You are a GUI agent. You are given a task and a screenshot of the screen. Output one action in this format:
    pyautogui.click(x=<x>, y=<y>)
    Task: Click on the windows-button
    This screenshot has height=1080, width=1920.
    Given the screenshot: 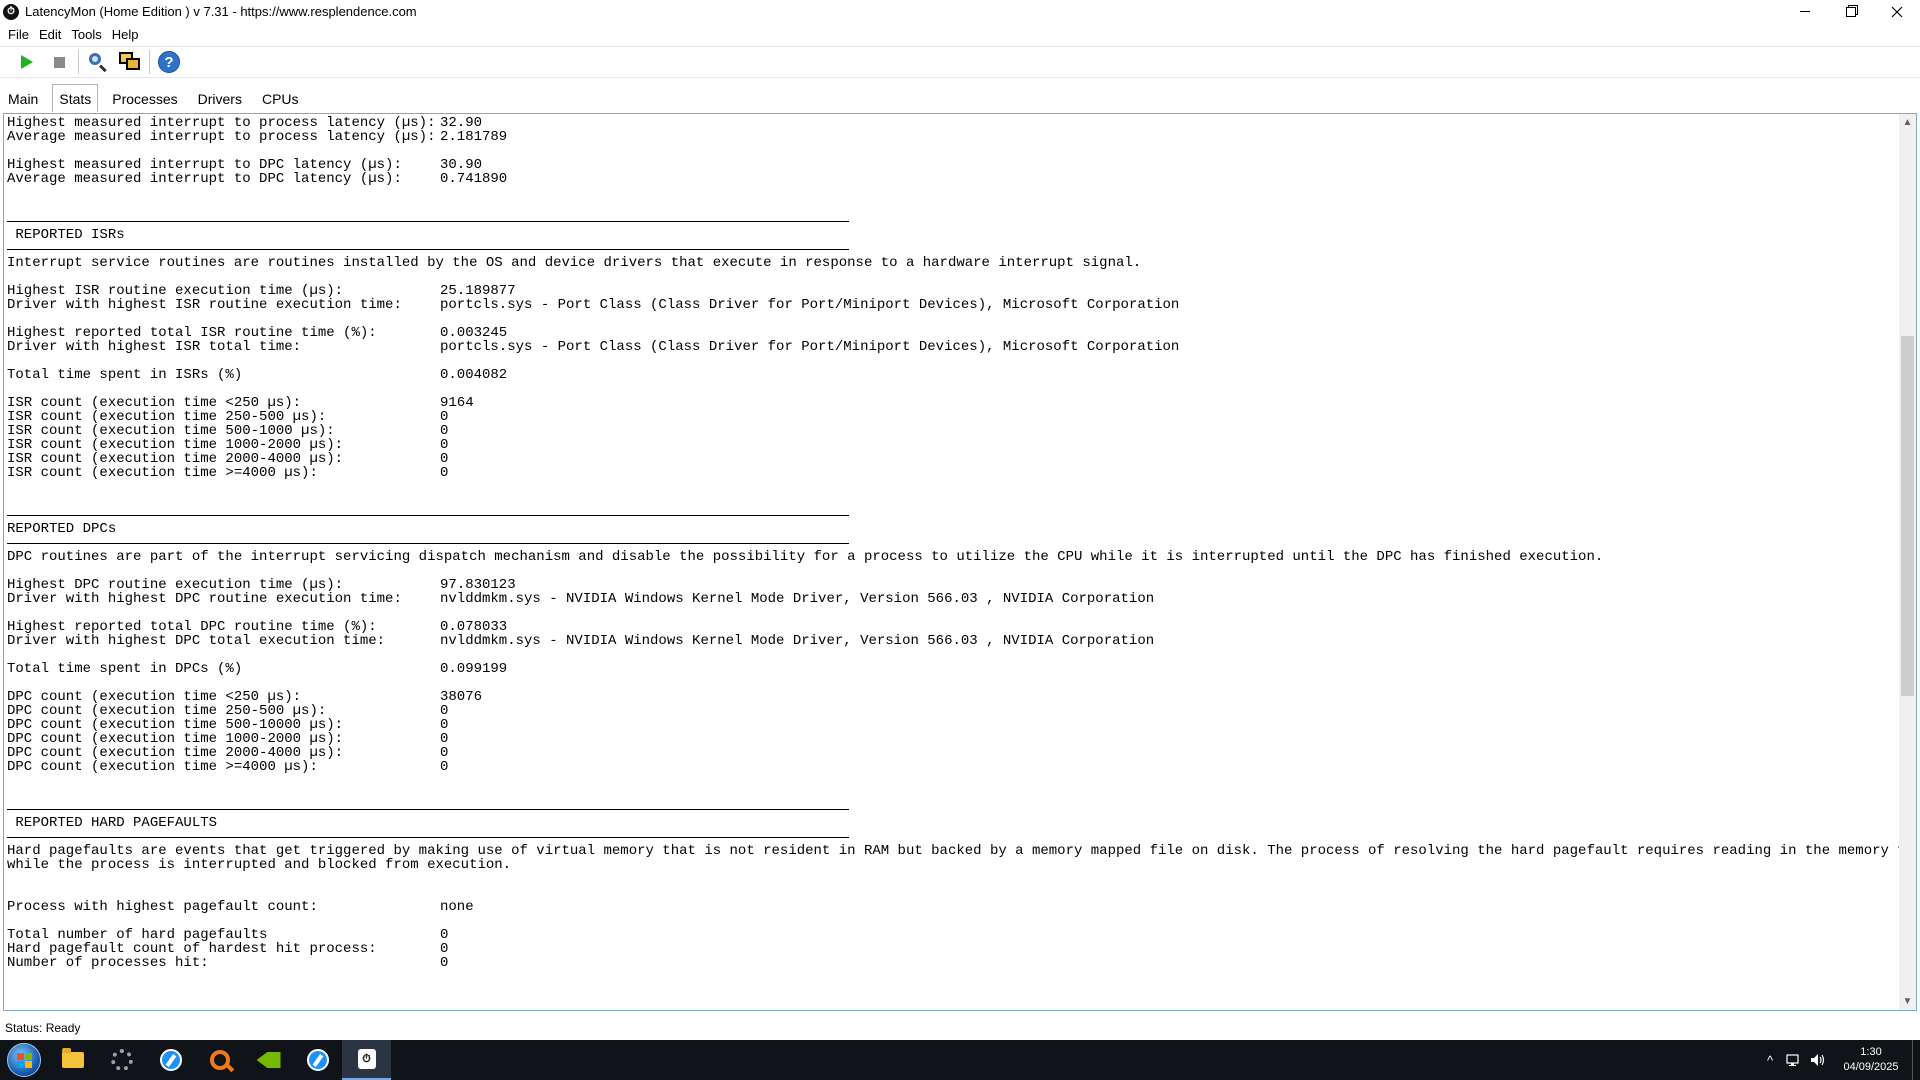 What is the action you would take?
    pyautogui.click(x=130, y=62)
    